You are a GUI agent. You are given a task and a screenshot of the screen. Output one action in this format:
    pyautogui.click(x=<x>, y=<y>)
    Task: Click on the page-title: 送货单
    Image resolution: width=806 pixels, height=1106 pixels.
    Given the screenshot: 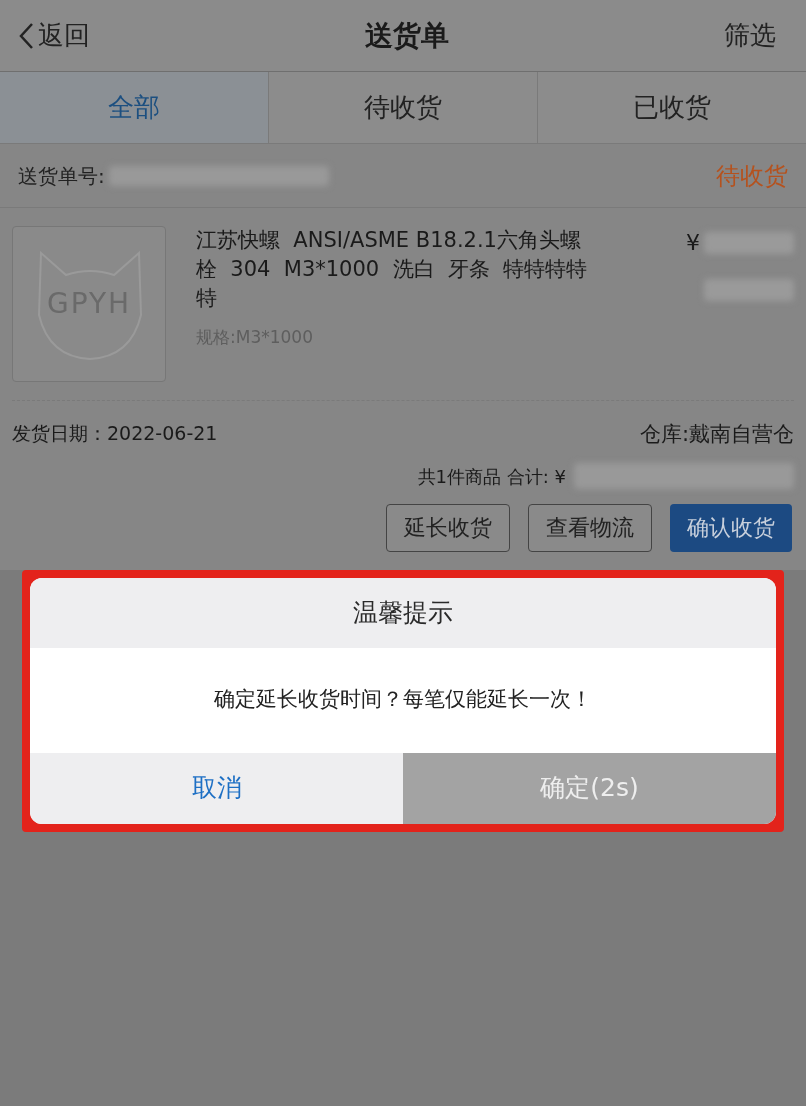 What is the action you would take?
    pyautogui.click(x=407, y=35)
    